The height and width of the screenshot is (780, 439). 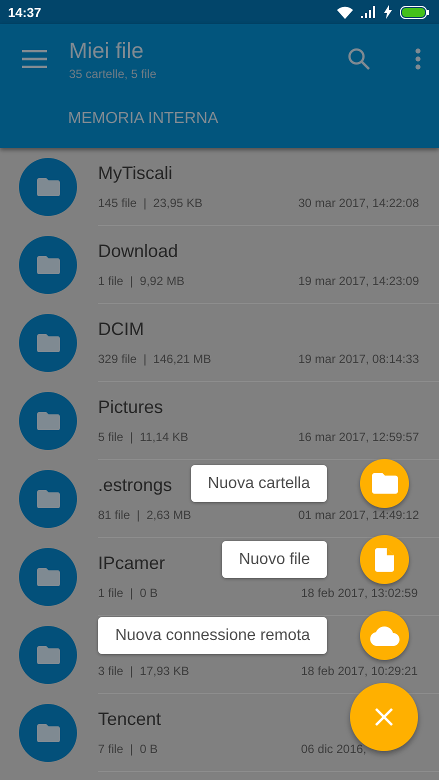 I want to click on folder-info: 7 file | 0 B, so click(x=128, y=749).